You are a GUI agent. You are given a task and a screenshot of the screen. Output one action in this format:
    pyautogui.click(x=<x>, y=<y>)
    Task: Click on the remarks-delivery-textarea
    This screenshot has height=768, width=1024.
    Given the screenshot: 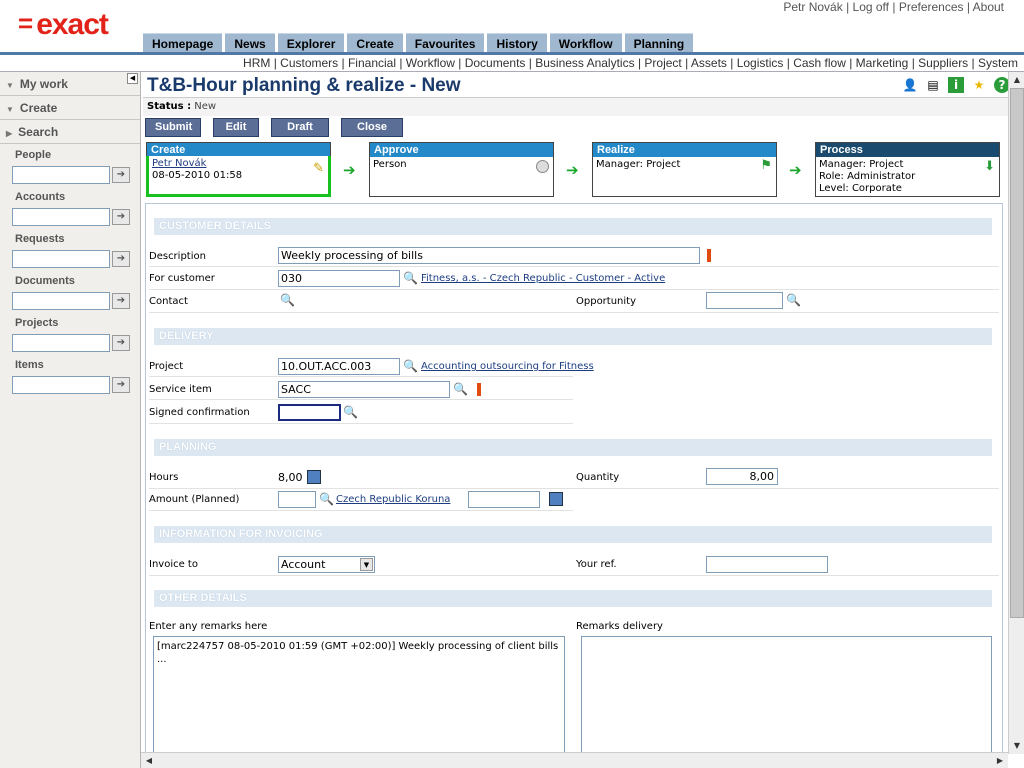 What is the action you would take?
    pyautogui.click(x=786, y=696)
    